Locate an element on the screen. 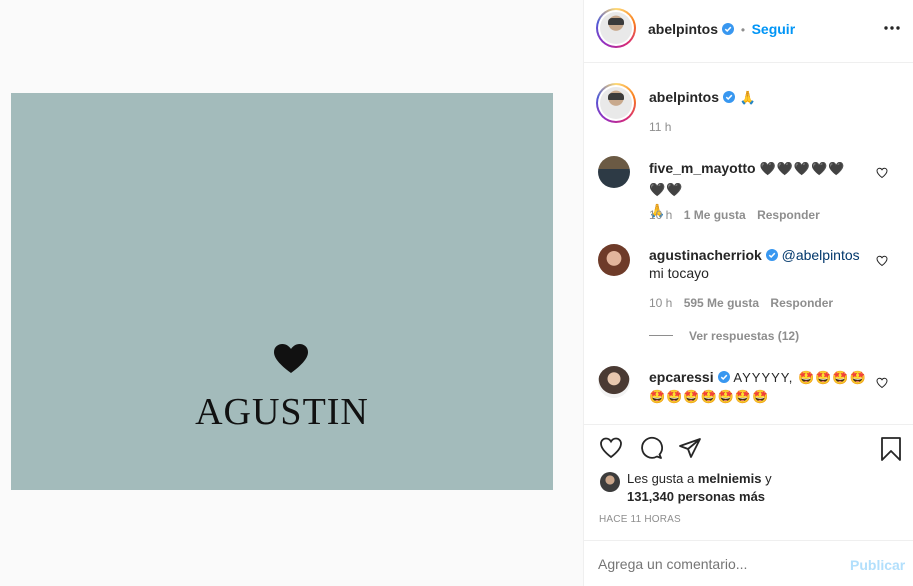 This screenshot has height=586, width=913. comment-bubble-icon is located at coordinates (651, 448).